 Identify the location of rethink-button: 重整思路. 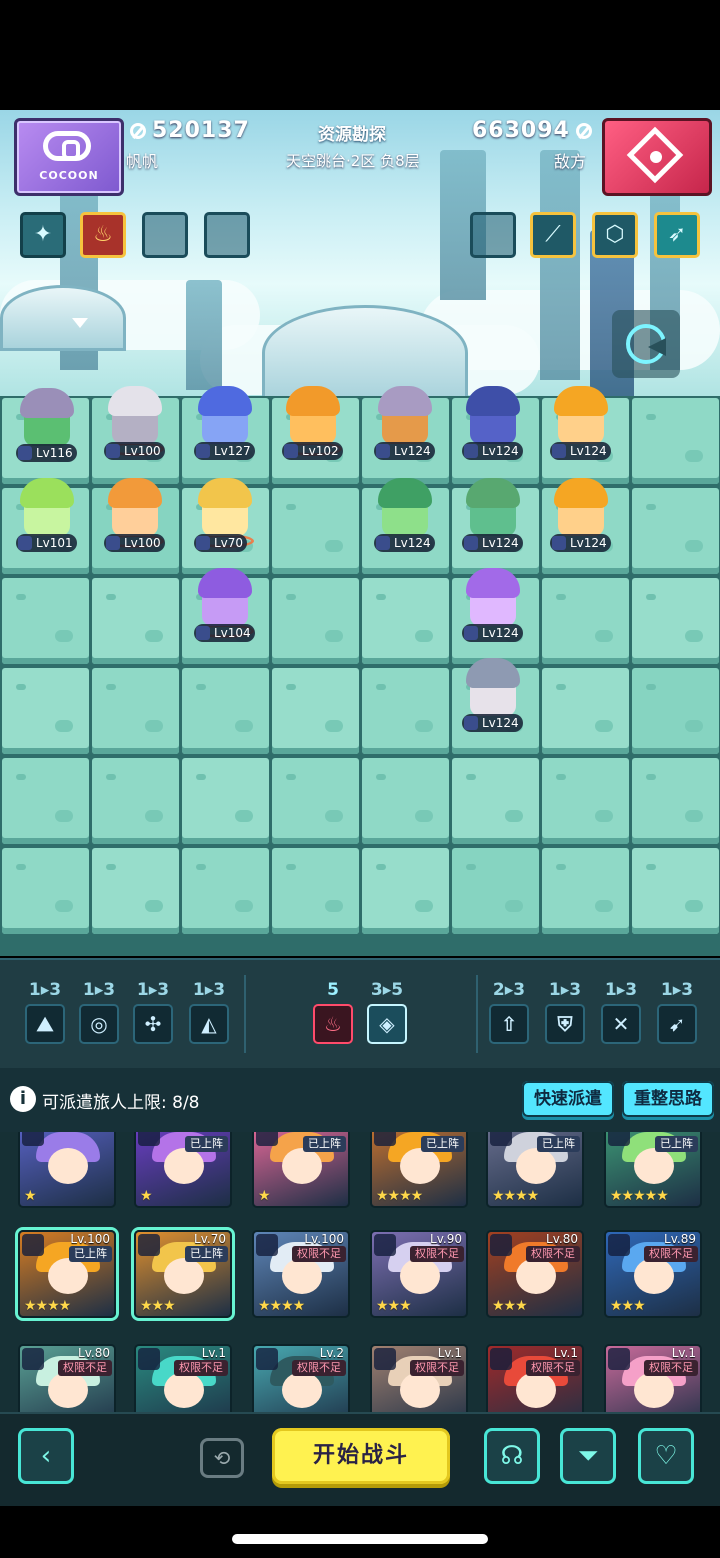
(668, 1099).